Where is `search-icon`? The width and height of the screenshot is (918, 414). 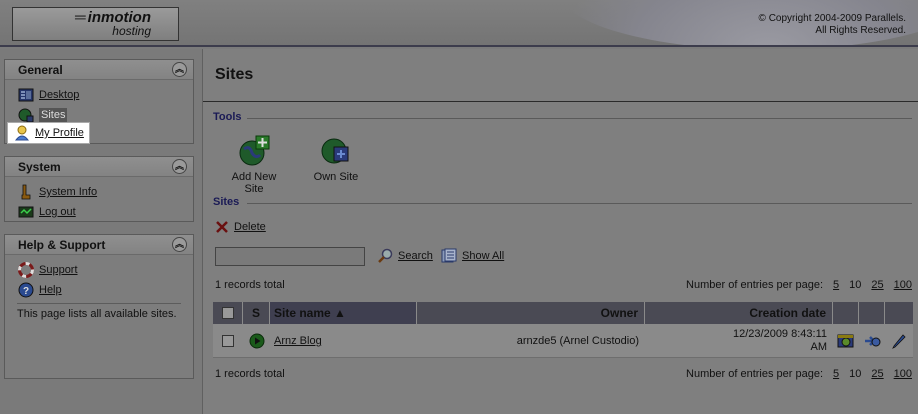 search-icon is located at coordinates (385, 255).